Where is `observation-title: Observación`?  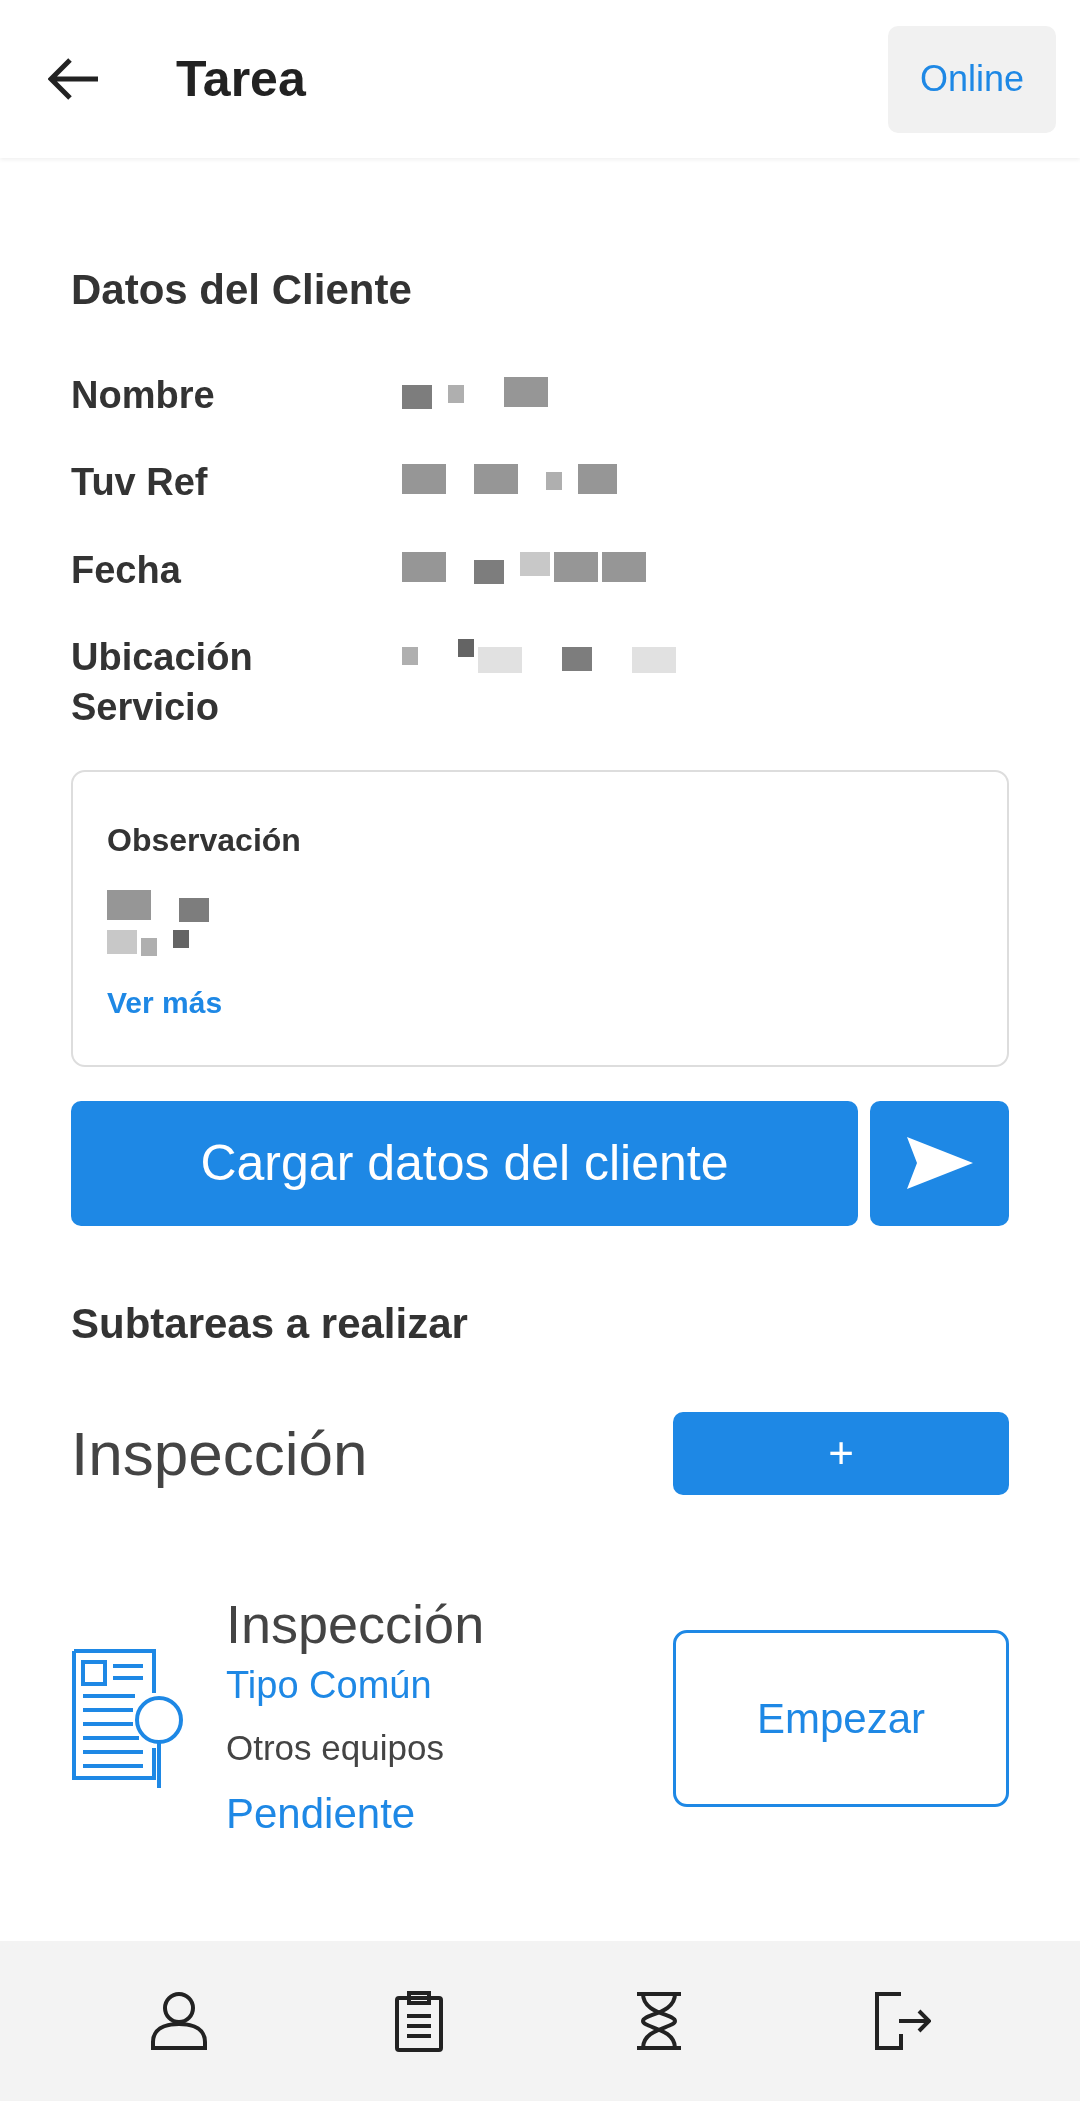
observation-title: Observación is located at coordinates (204, 840).